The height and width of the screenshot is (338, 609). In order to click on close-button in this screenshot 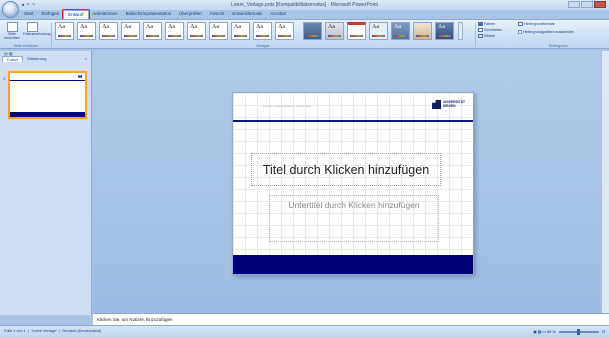, I will do `click(600, 4)`.